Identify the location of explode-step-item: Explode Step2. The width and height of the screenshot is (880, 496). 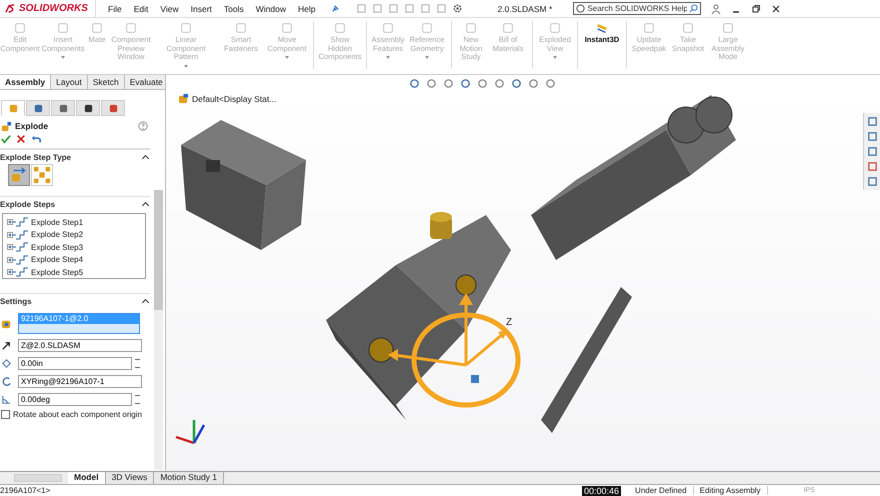
(57, 235).